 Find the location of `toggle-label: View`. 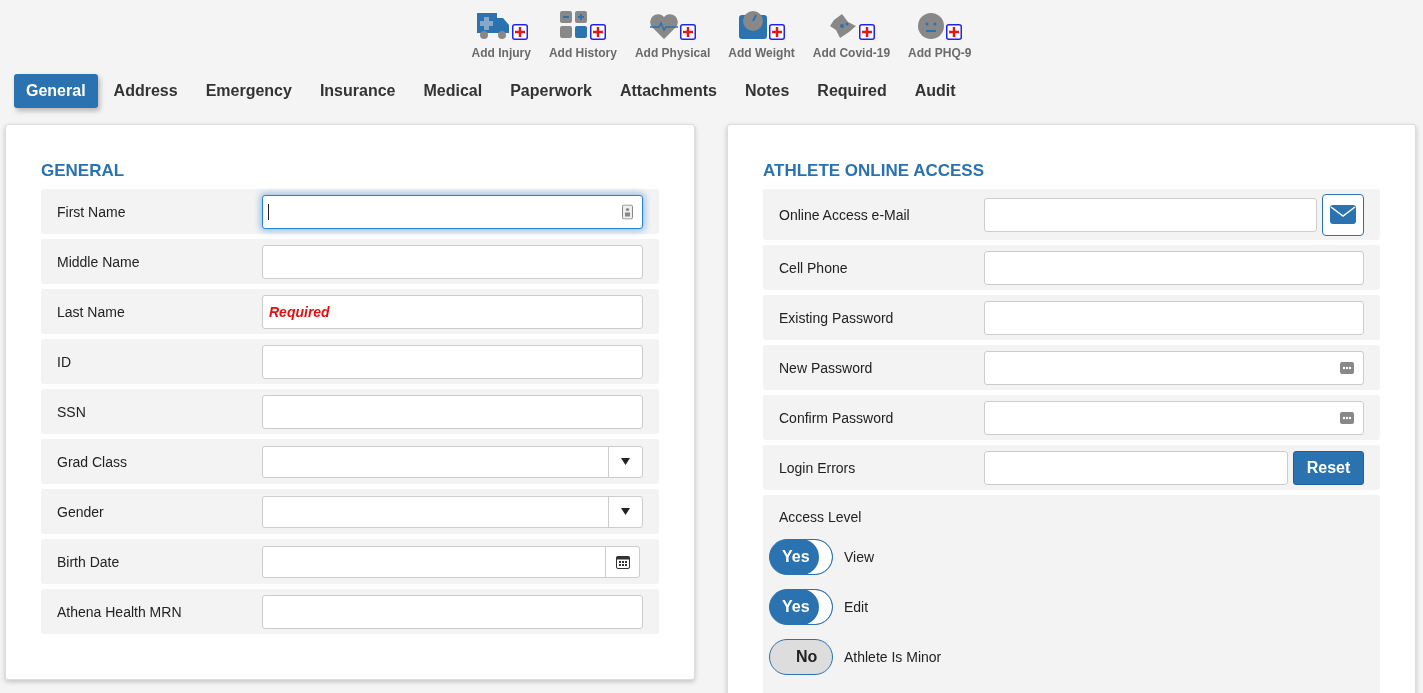

toggle-label: View is located at coordinates (859, 557).